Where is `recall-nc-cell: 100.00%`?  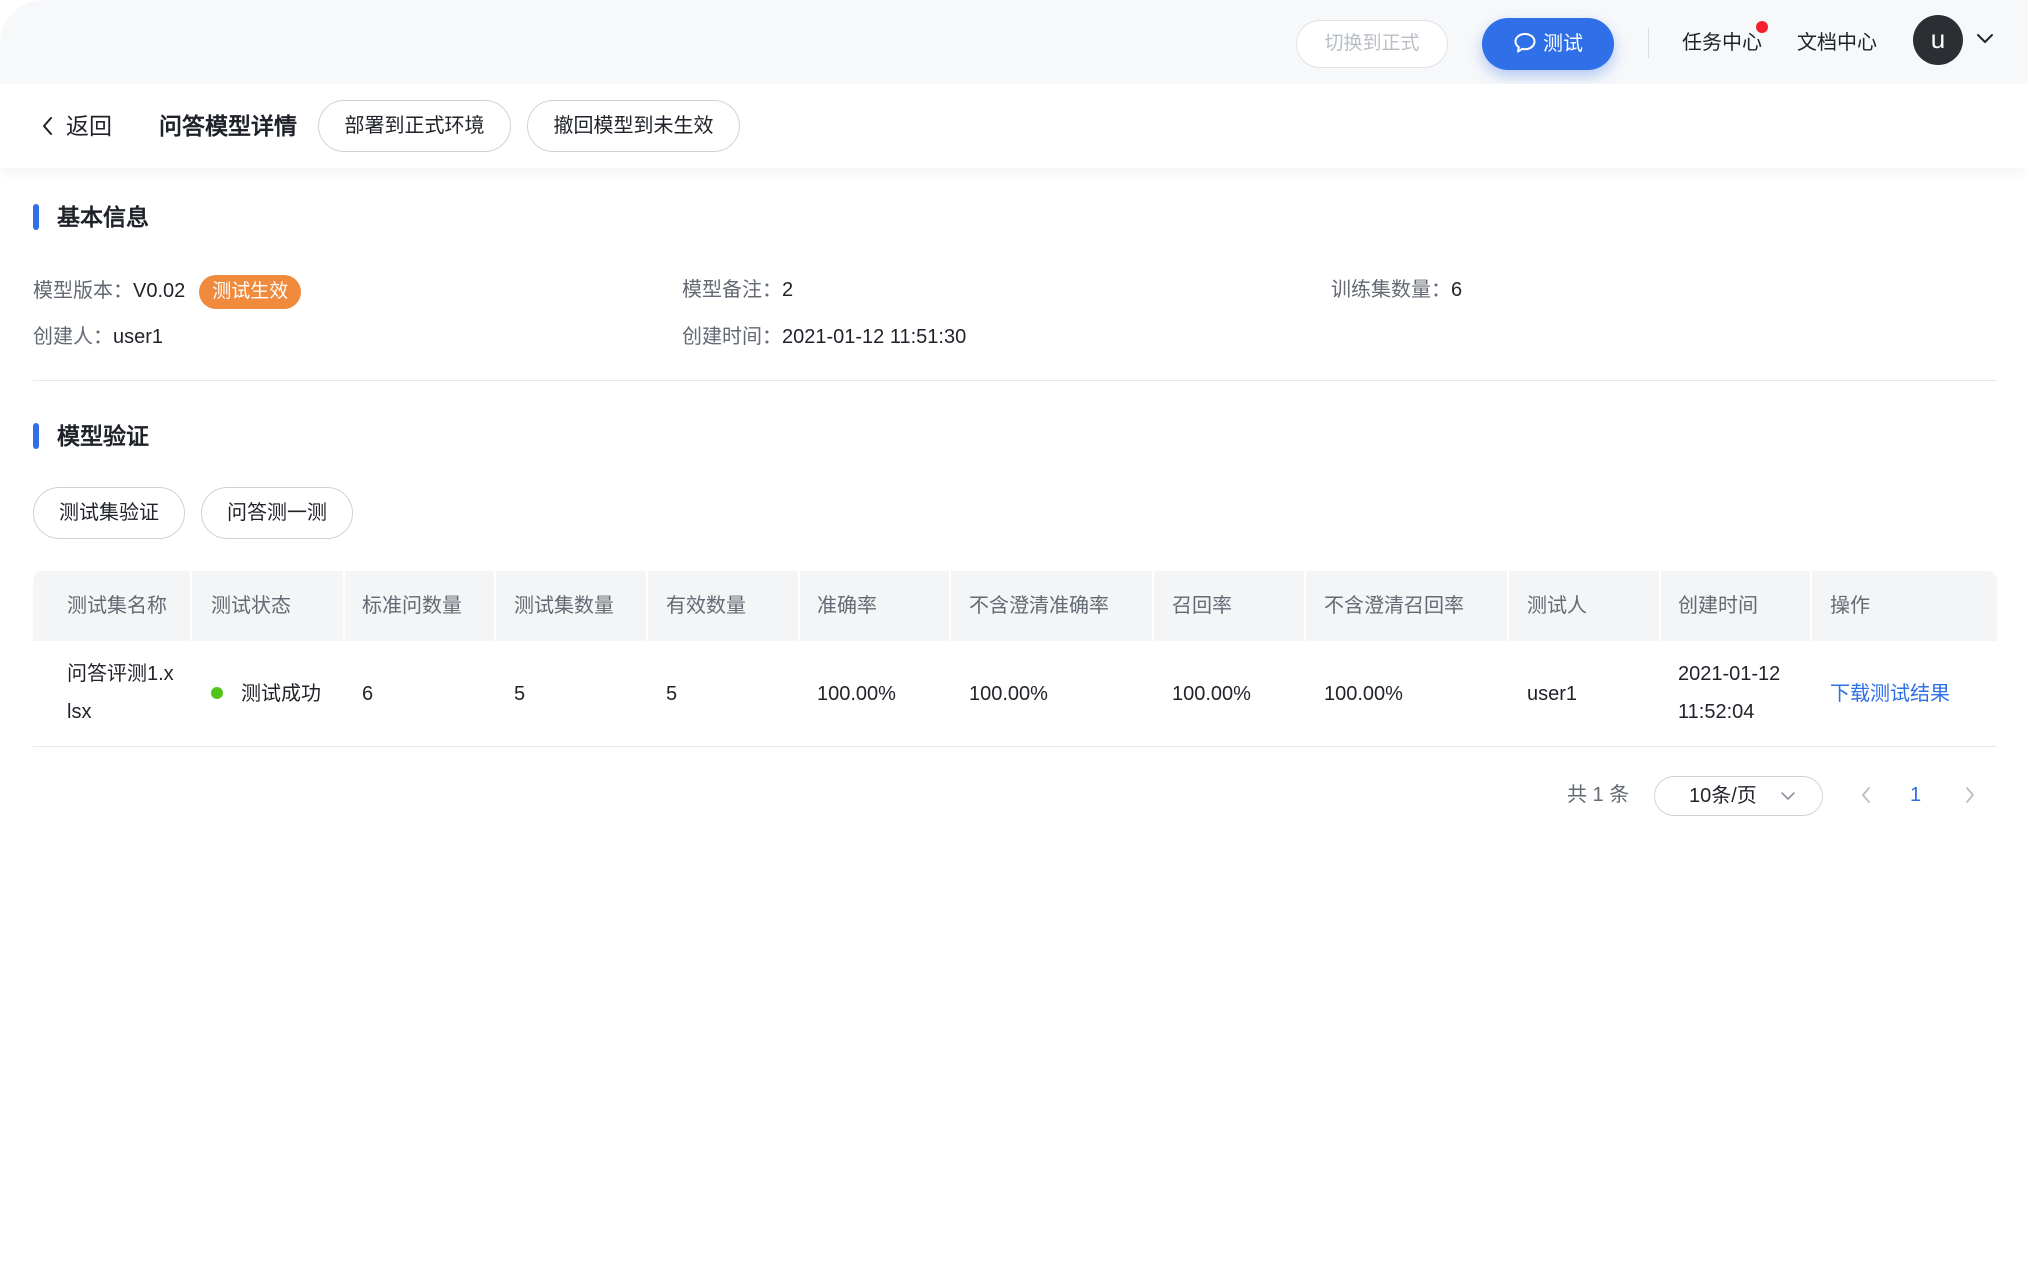
recall-nc-cell: 100.00% is located at coordinates (1363, 694).